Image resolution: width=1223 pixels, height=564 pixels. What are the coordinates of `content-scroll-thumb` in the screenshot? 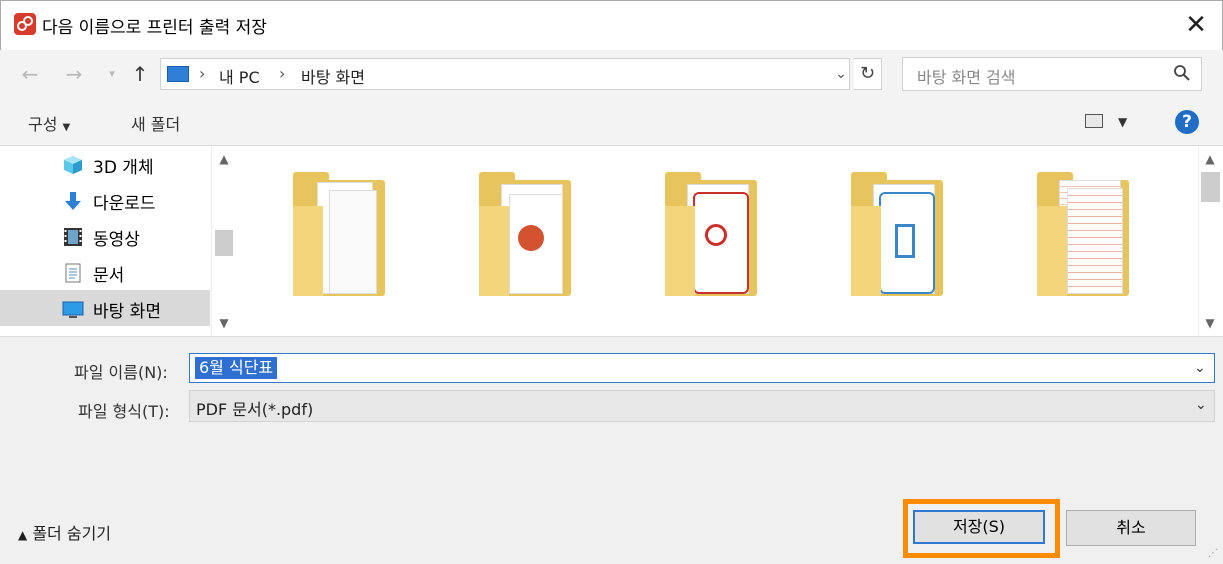 It's located at (1210, 187).